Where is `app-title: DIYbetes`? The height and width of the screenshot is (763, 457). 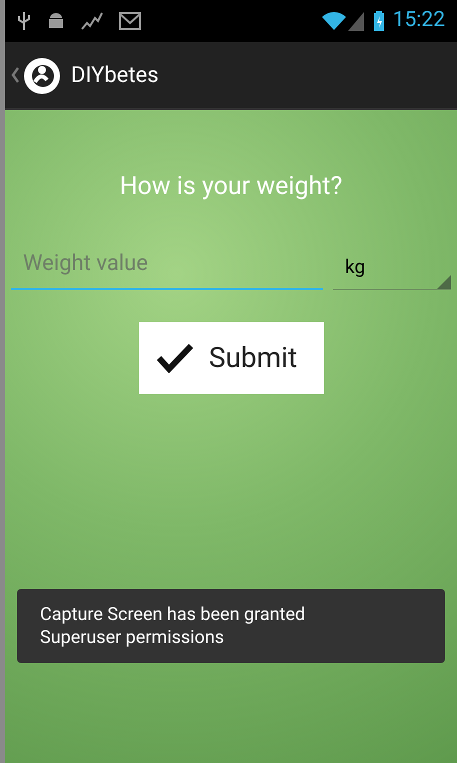 app-title: DIYbetes is located at coordinates (115, 76).